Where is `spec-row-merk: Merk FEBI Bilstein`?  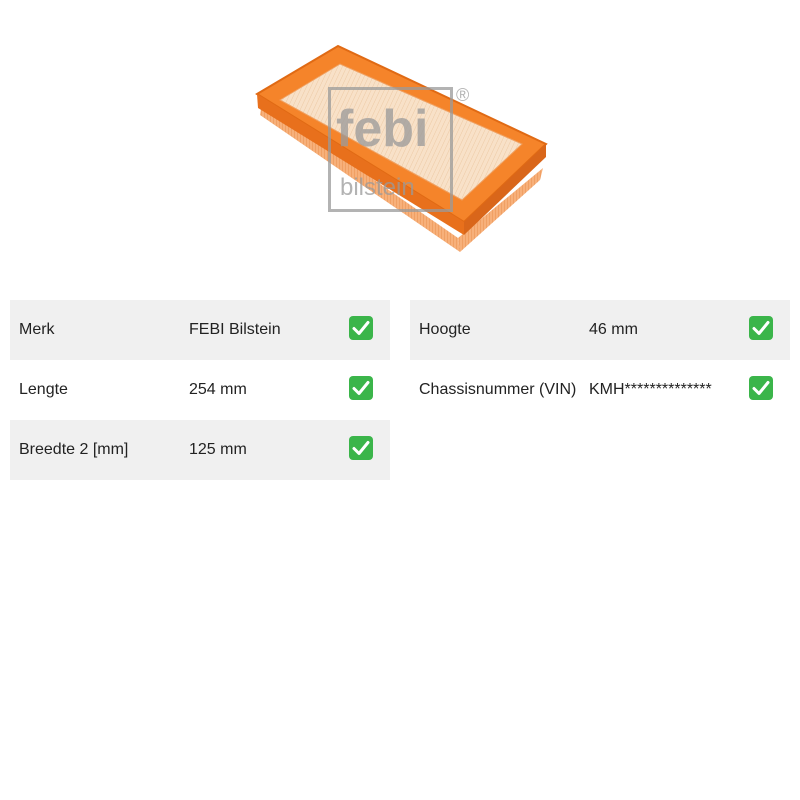 spec-row-merk: Merk FEBI Bilstein is located at coordinates (200, 330).